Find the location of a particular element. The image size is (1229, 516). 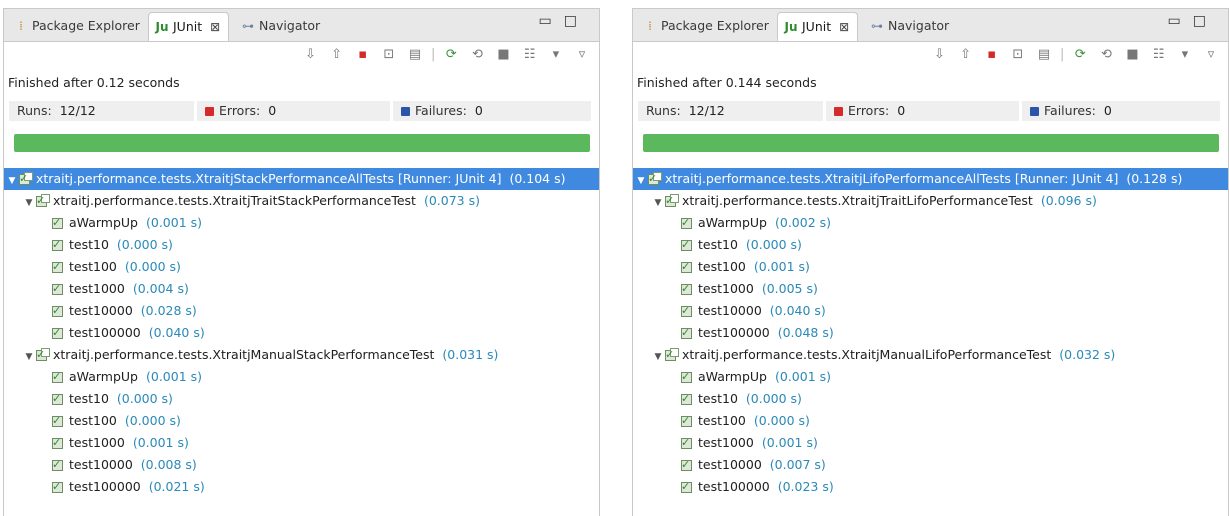

tree-row-test: ✓ test100000 (0.040 s) is located at coordinates (301, 333).